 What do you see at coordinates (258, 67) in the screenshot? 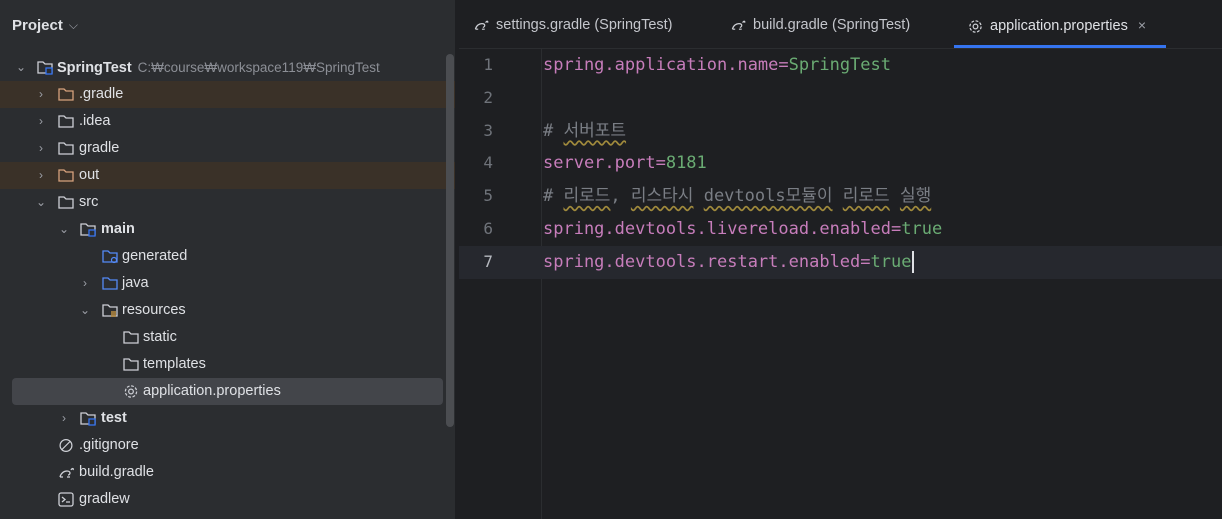
I see `project-path: C:₩course₩workspace119₩SpringTest` at bounding box center [258, 67].